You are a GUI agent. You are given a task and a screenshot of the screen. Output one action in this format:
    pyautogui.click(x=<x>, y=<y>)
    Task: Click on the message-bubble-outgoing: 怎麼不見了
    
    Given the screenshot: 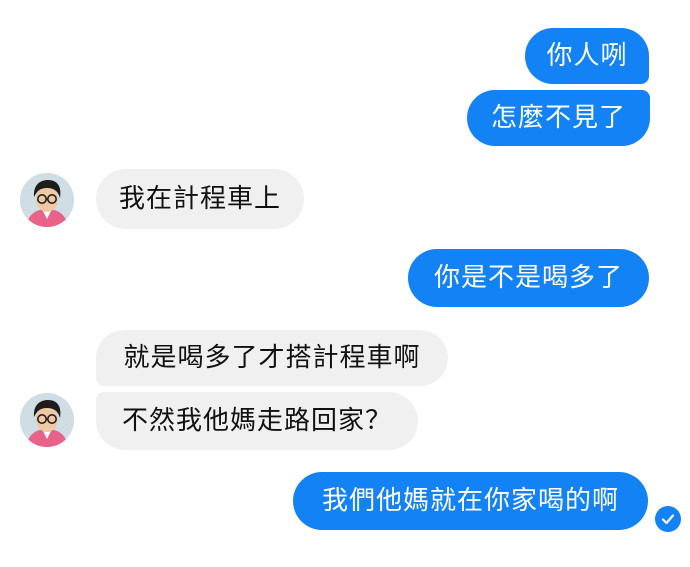 What is the action you would take?
    pyautogui.click(x=558, y=118)
    